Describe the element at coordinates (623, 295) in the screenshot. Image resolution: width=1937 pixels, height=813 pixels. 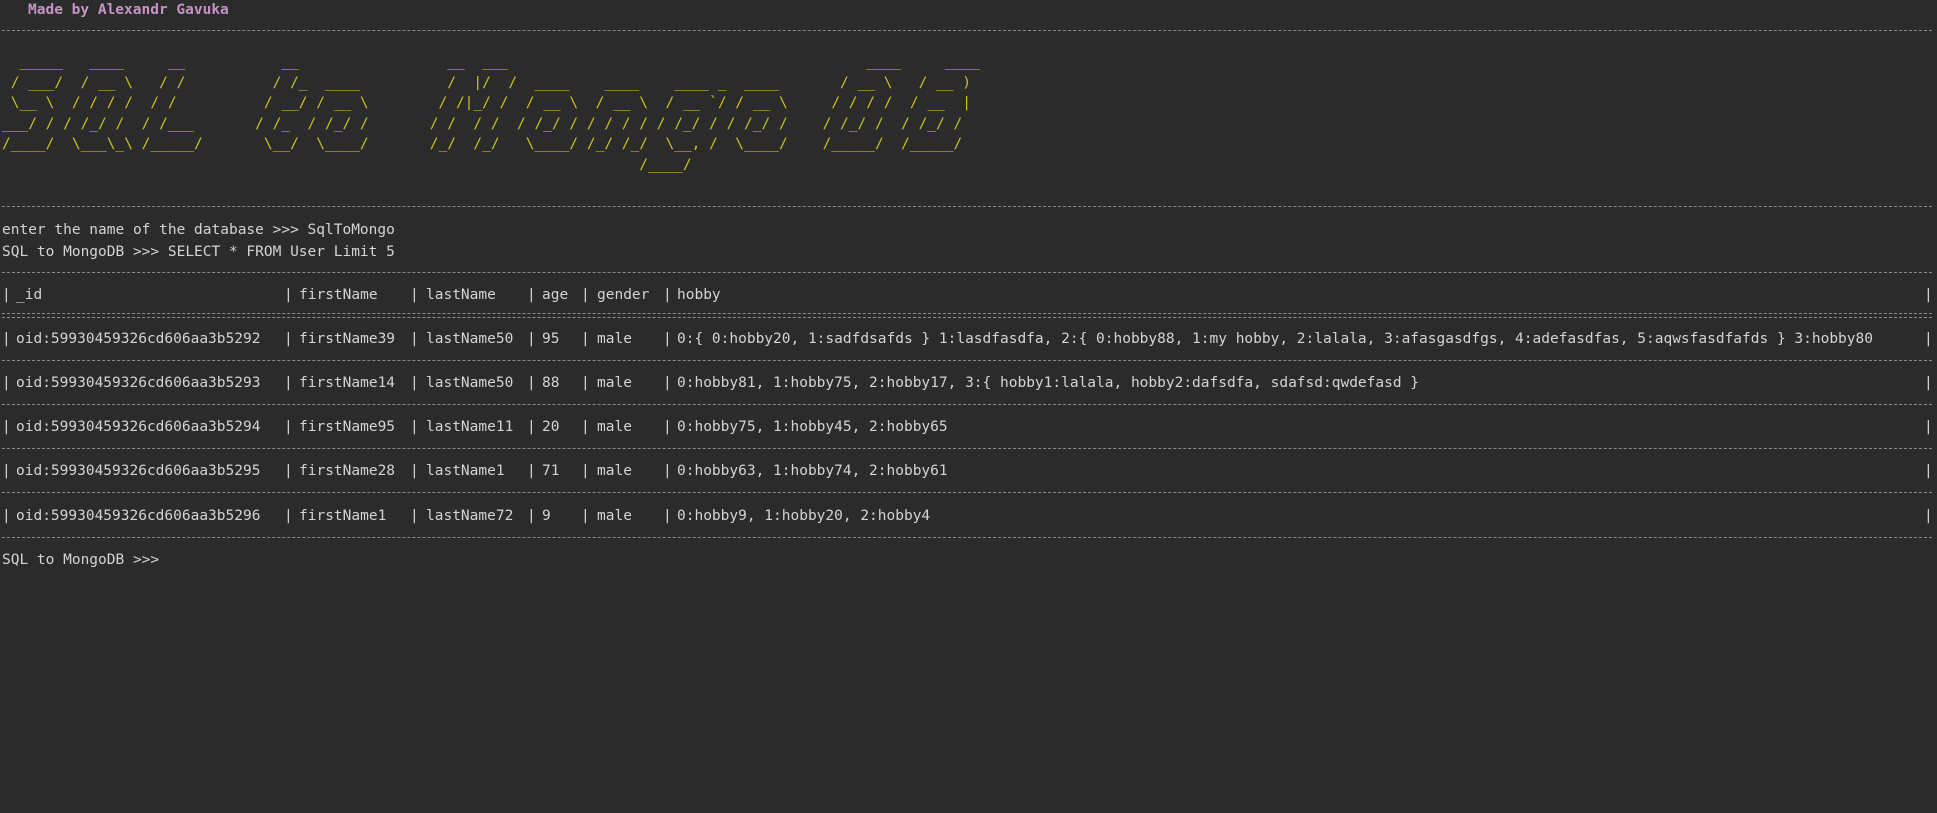
I see `header-gender: gender` at that location.